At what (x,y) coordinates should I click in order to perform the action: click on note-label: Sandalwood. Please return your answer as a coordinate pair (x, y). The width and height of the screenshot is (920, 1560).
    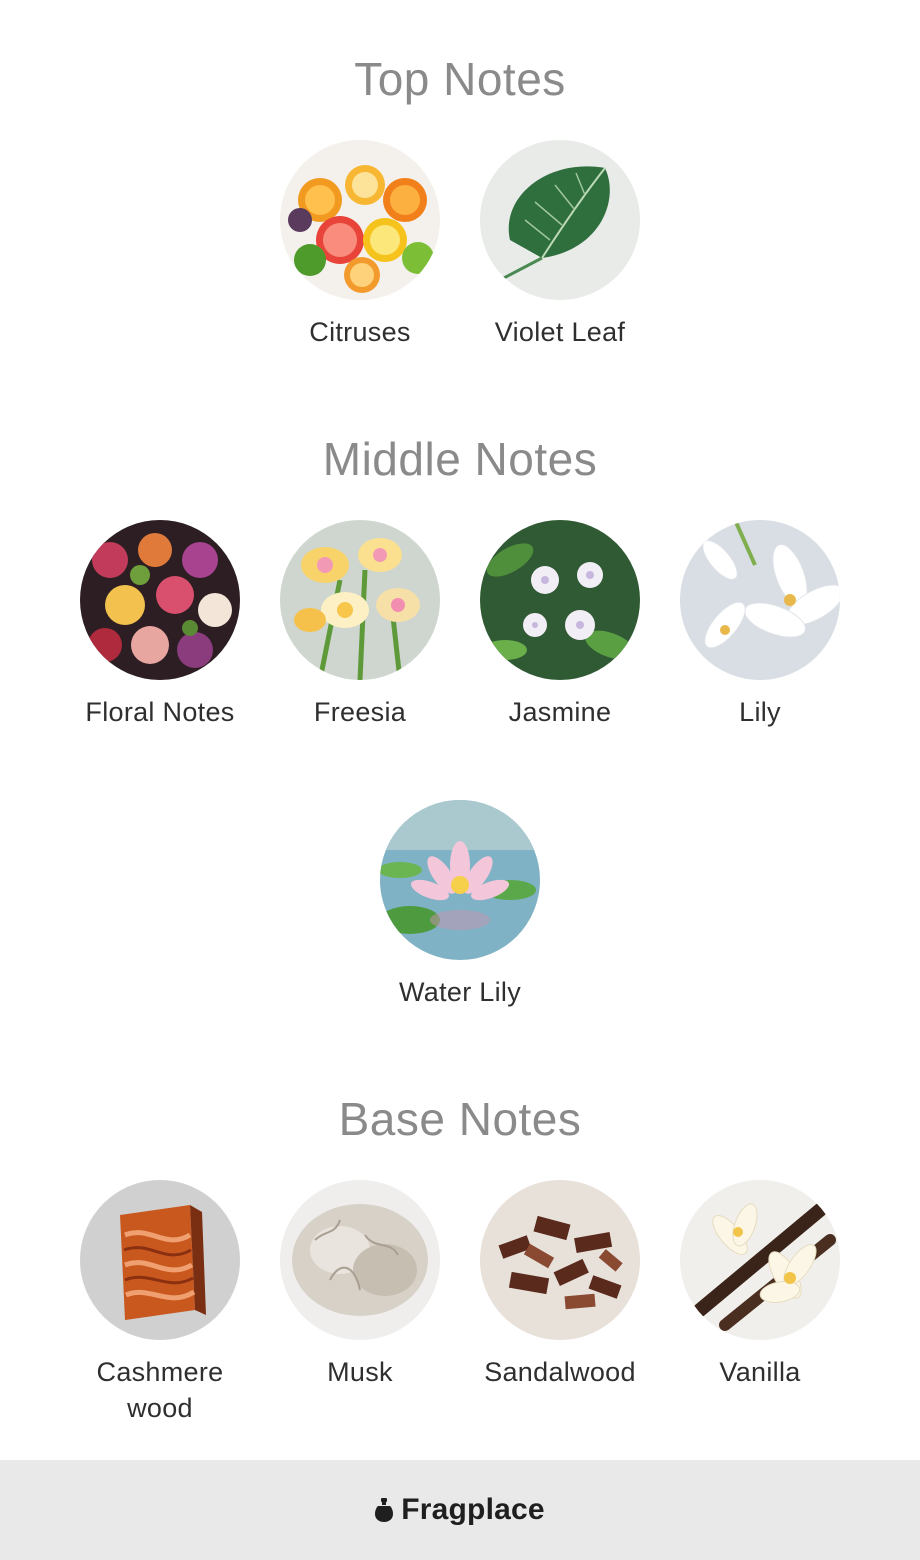
    Looking at the image, I should click on (560, 1372).